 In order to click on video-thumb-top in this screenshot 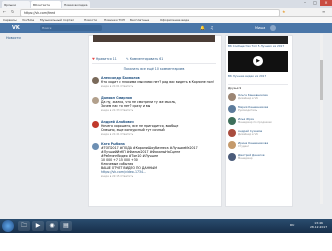, I will do `click(258, 40)`.